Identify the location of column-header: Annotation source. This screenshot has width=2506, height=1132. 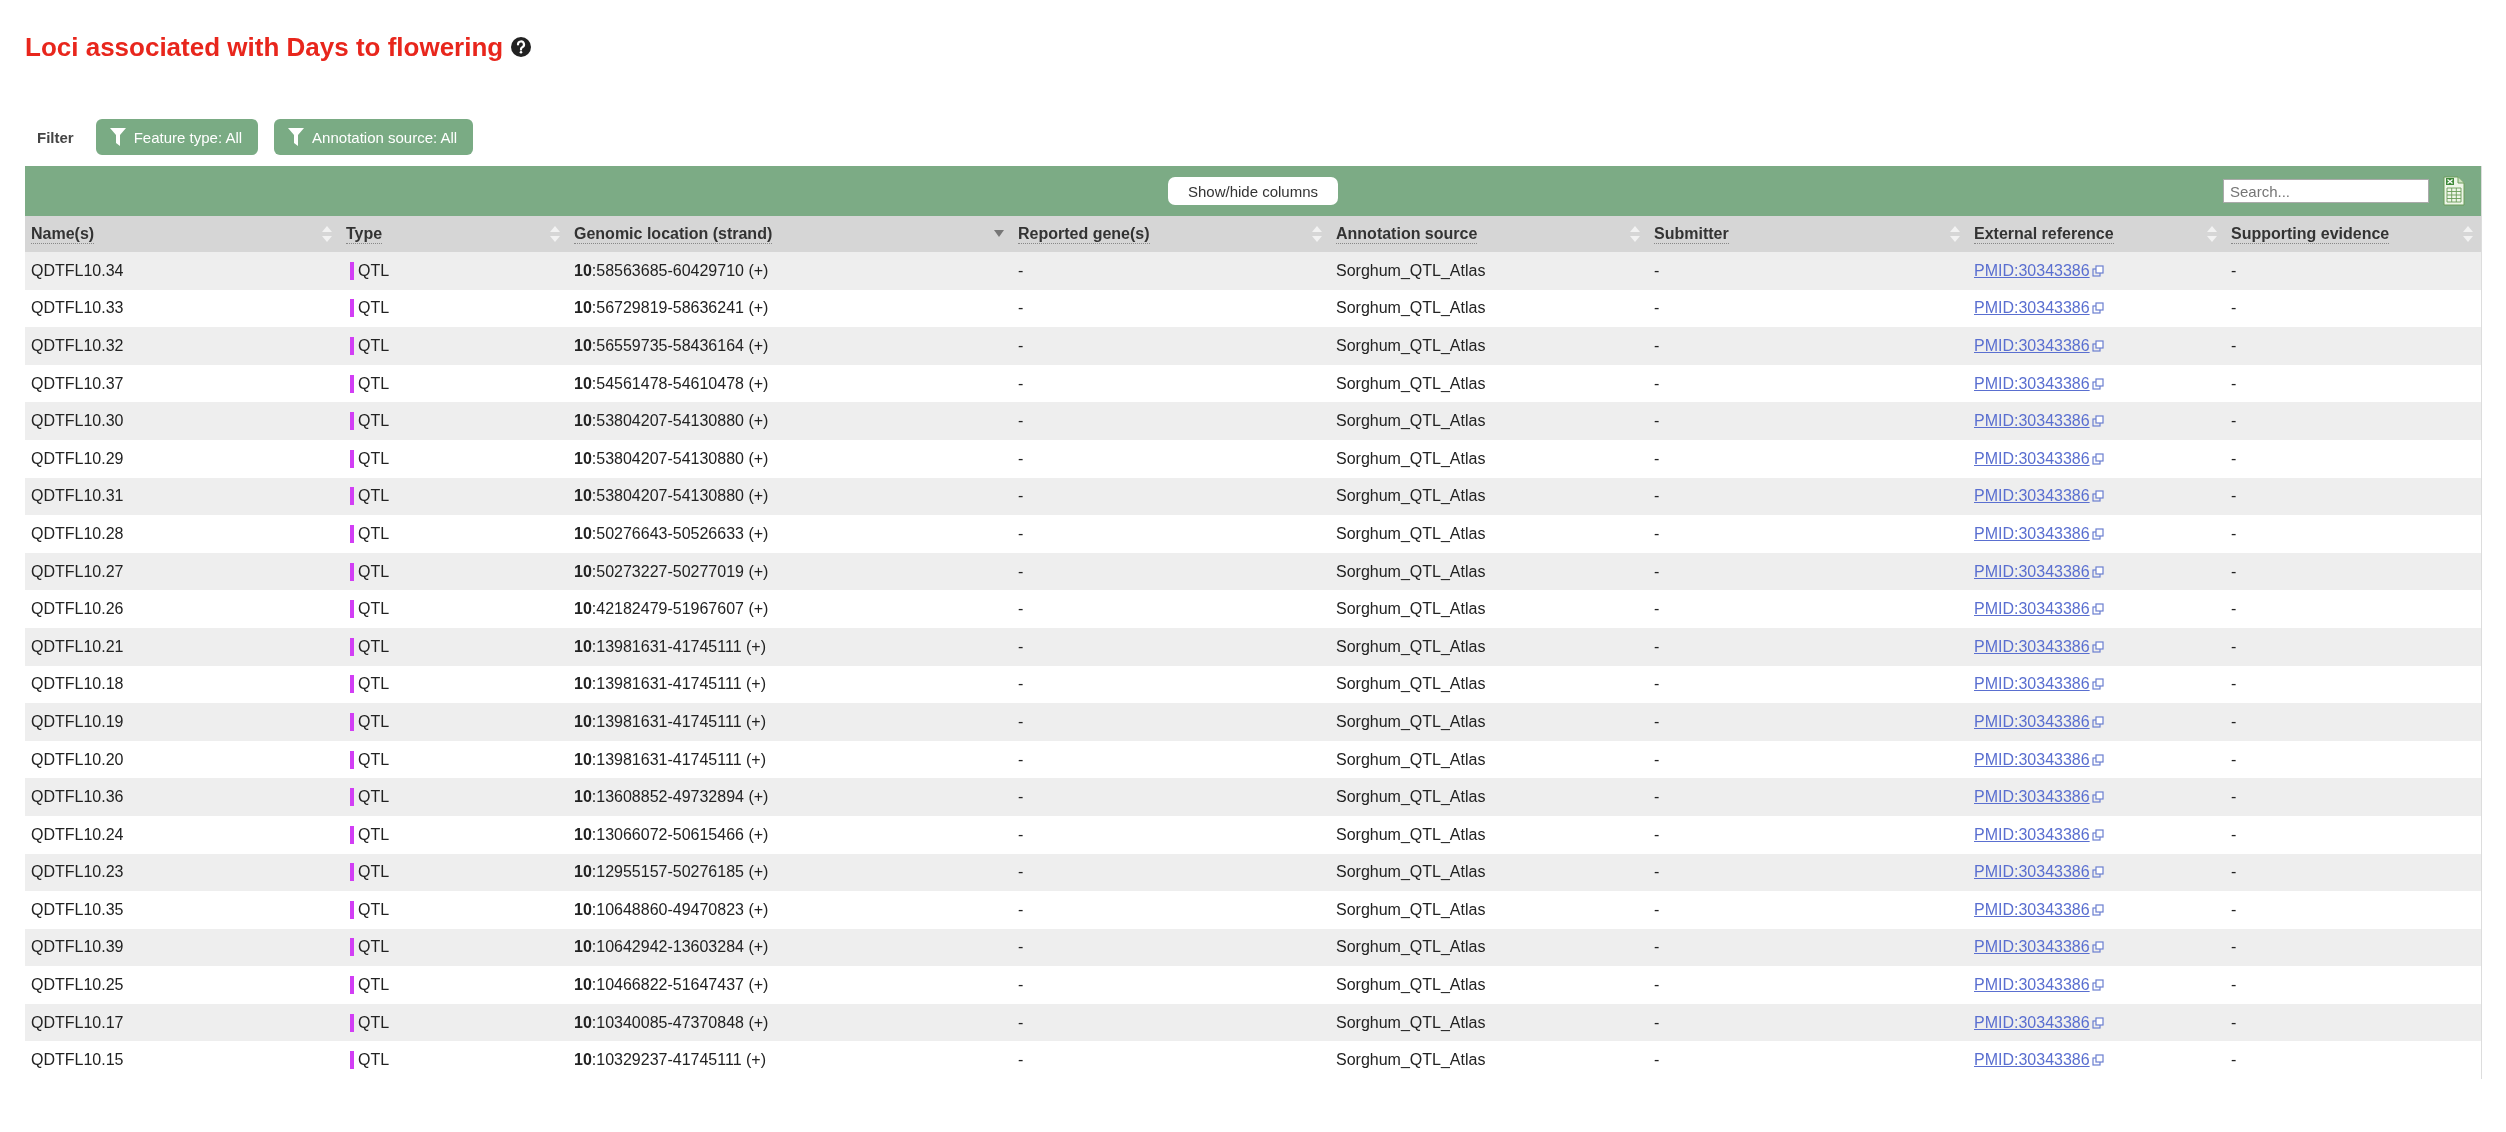
(1489, 234).